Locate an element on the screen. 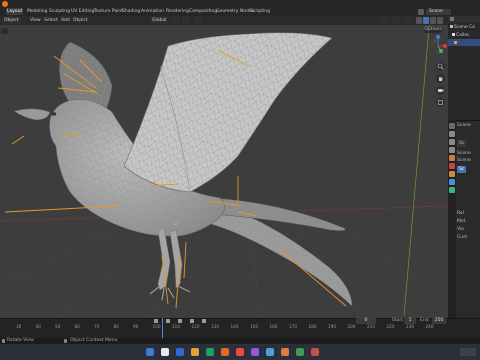 The height and width of the screenshot is (360, 480). tool-strip is located at coordinates (4, 31).